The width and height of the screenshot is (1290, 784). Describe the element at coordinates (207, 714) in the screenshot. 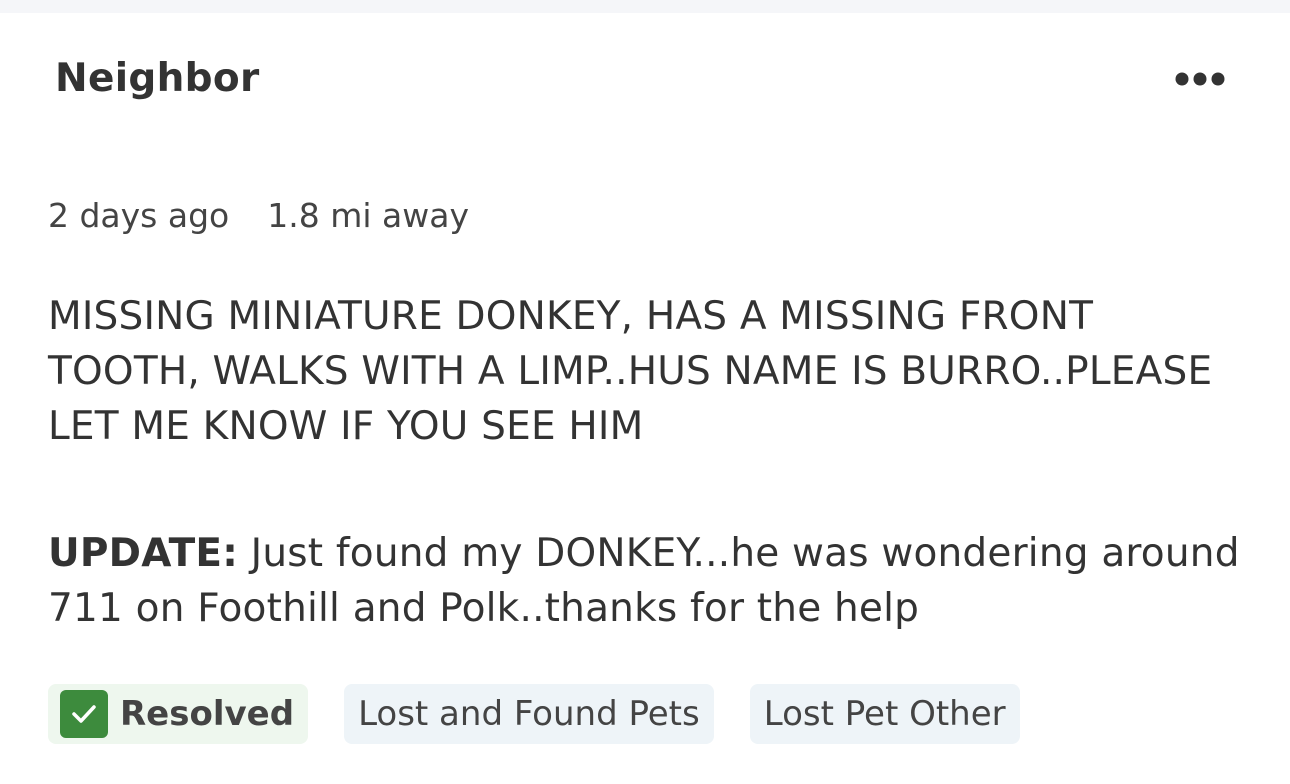

I see `resolved-label: Resolved` at that location.